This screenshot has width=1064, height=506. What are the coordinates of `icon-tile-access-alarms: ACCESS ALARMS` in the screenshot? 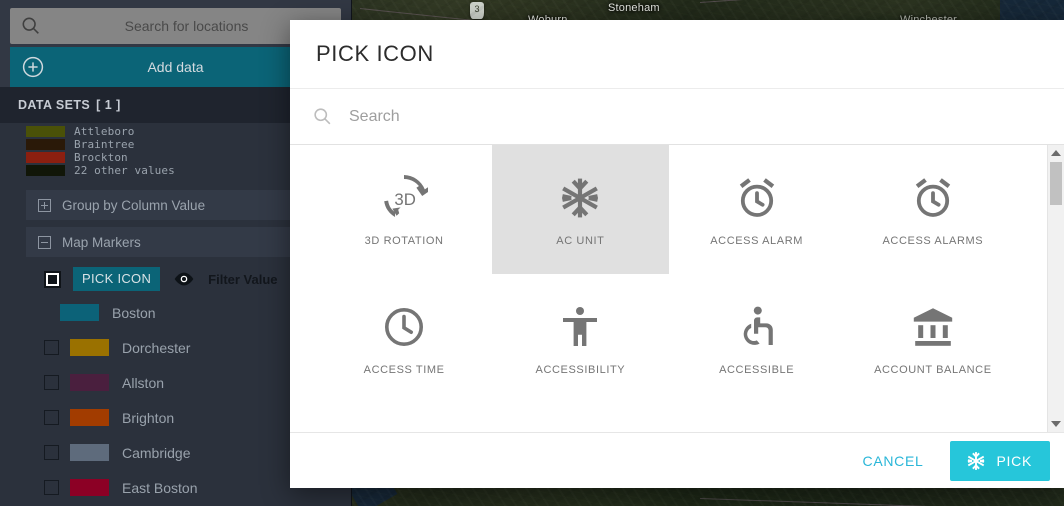 It's located at (933, 209).